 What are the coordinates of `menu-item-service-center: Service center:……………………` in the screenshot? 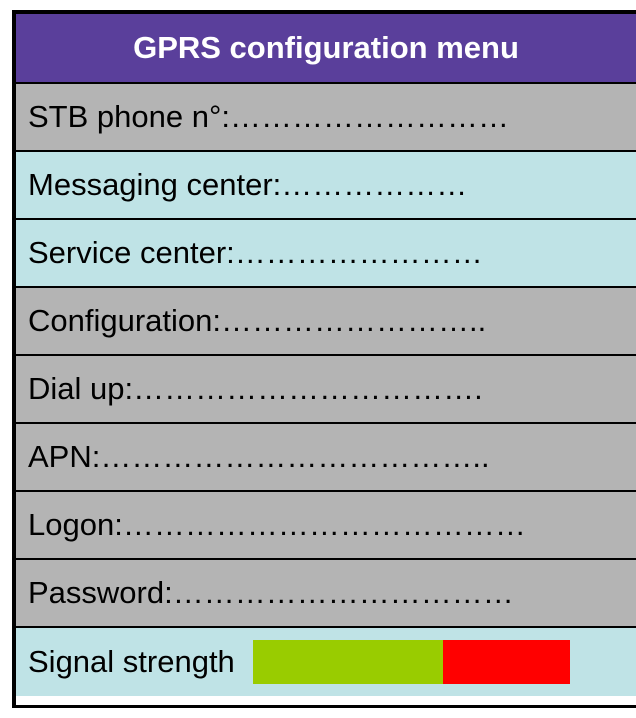 It's located at (326, 254).